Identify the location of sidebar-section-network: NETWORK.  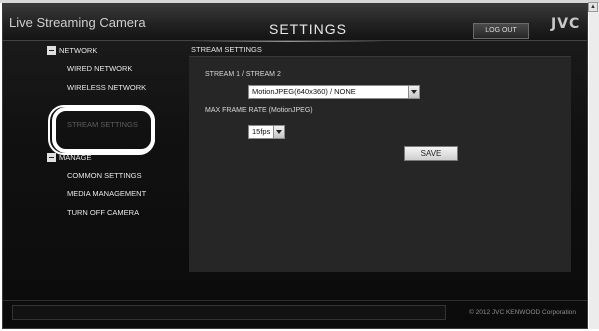
(72, 51).